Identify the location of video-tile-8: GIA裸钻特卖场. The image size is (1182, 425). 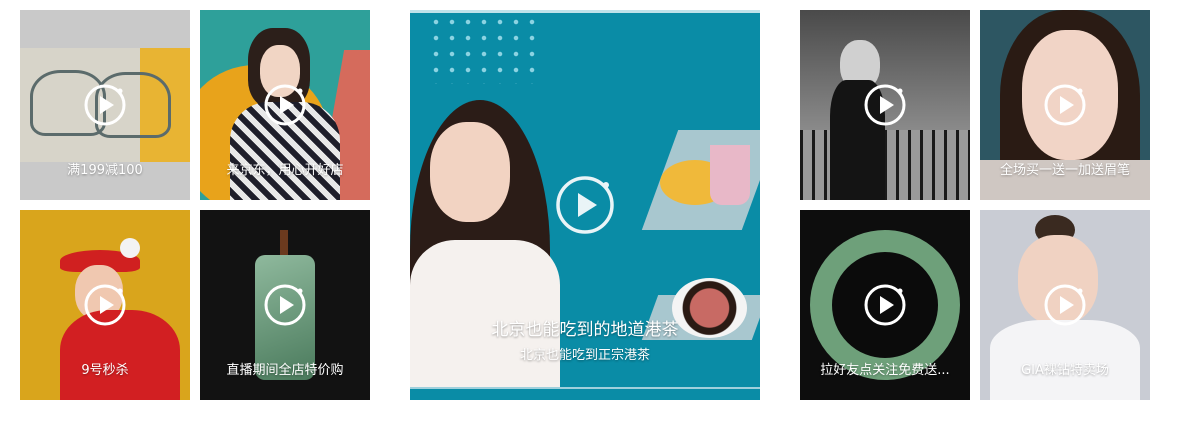
(1065, 305).